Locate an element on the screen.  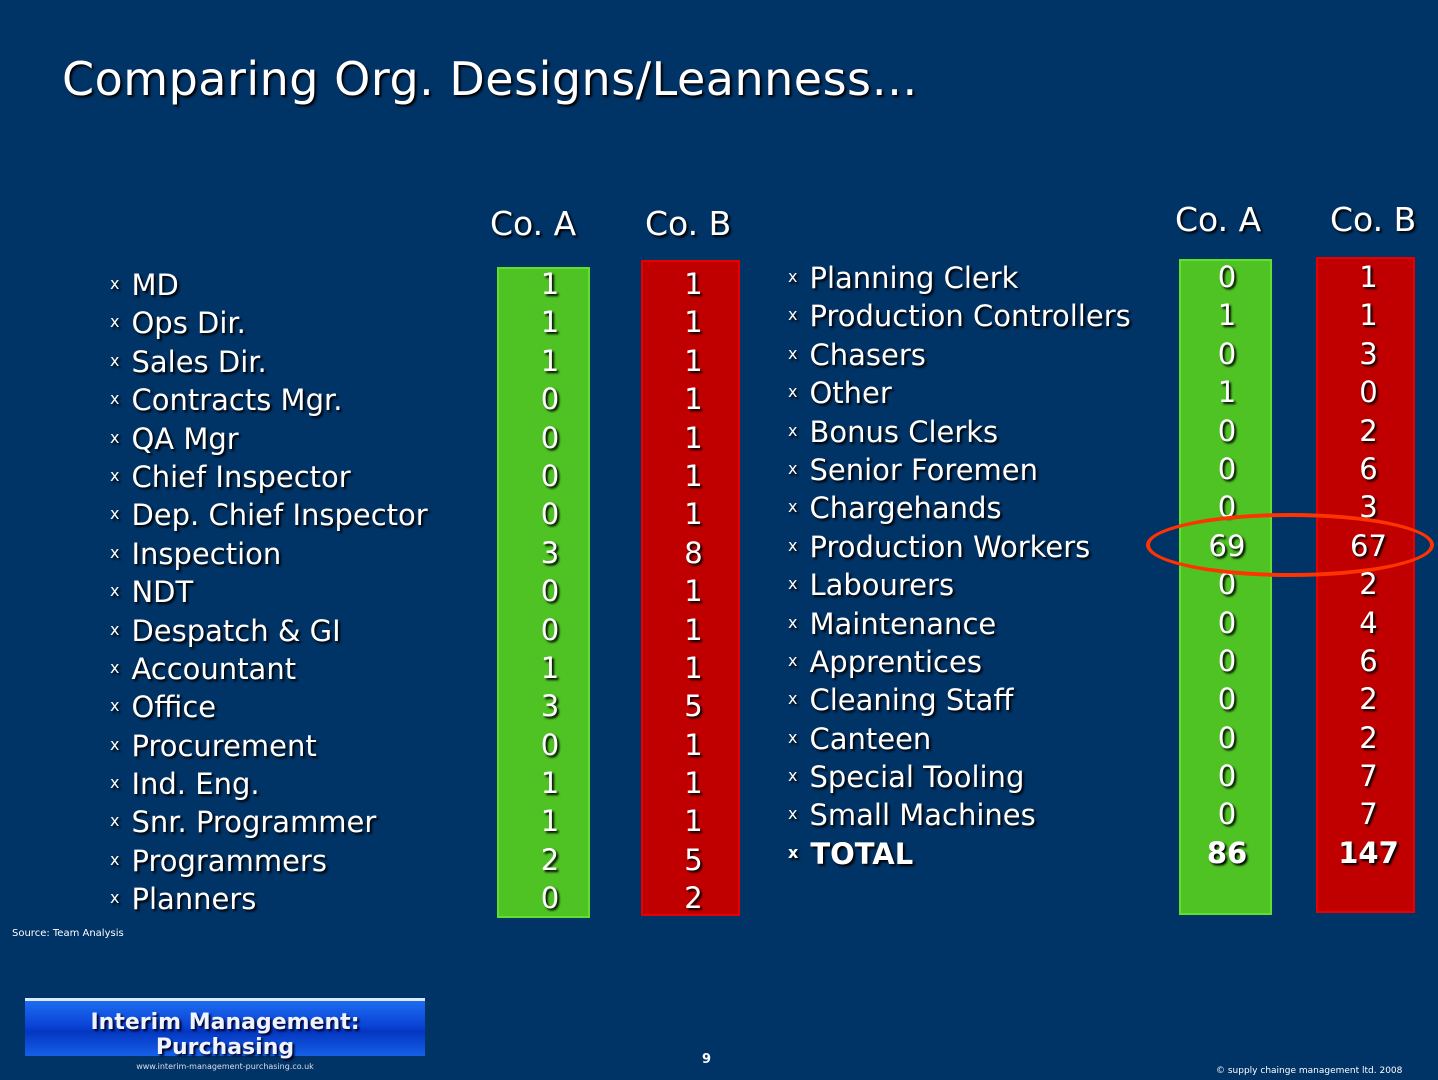
role-label: Production Workers is located at coordinates (950, 546).